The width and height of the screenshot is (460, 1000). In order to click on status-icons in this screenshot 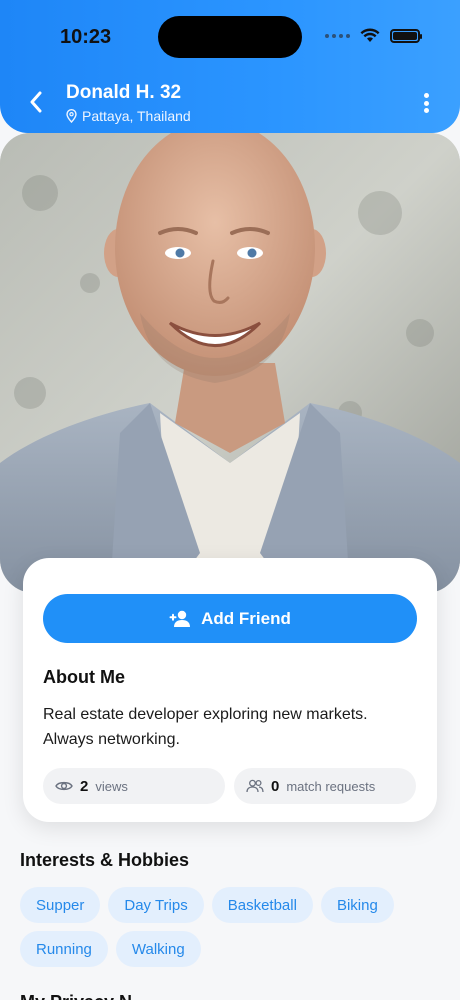, I will do `click(373, 35)`.